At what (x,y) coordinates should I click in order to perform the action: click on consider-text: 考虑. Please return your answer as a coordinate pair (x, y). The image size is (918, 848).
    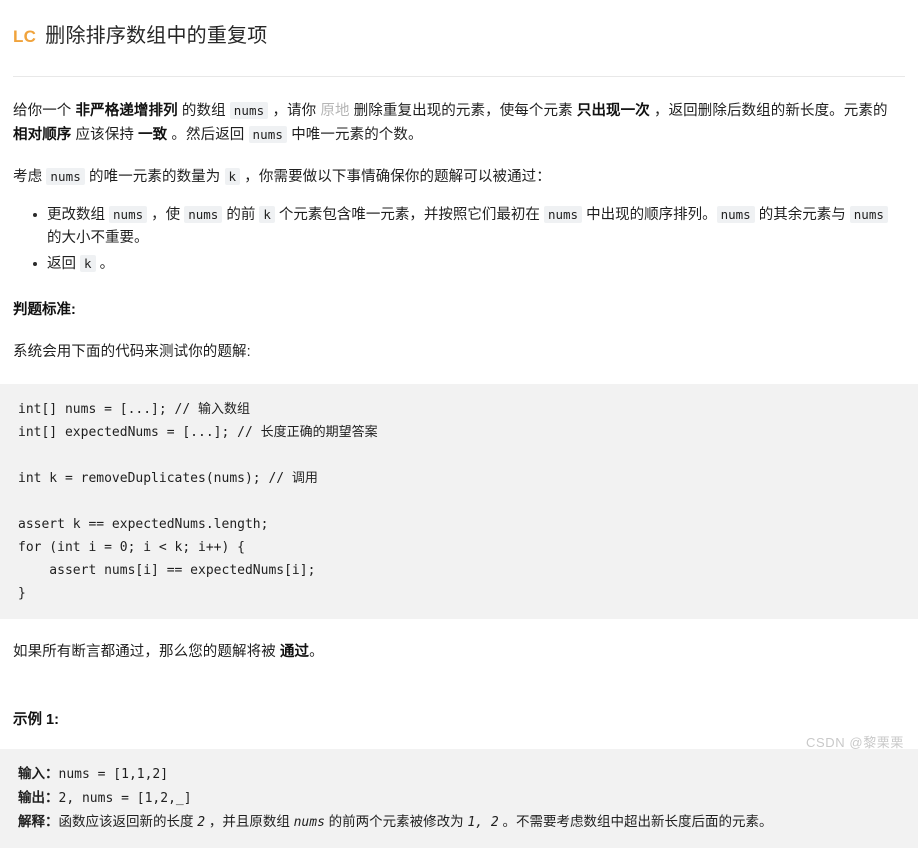
    Looking at the image, I should click on (30, 176).